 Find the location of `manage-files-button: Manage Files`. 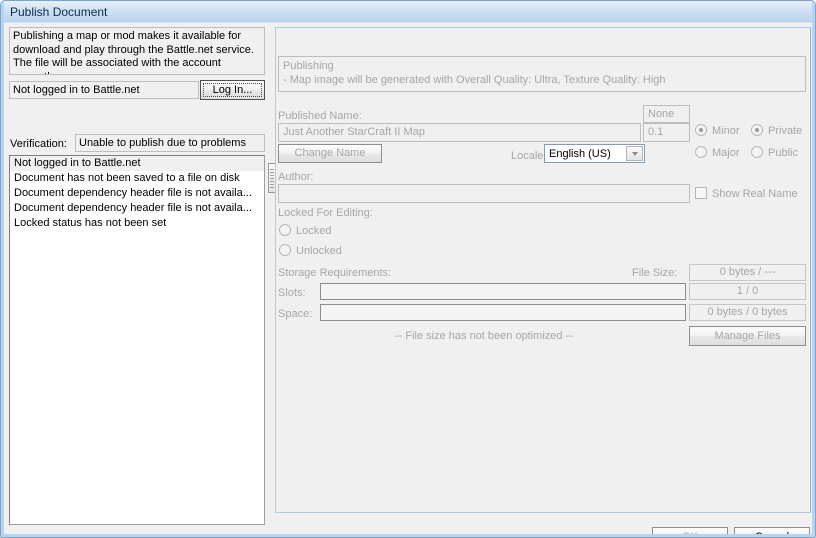

manage-files-button: Manage Files is located at coordinates (747, 336).